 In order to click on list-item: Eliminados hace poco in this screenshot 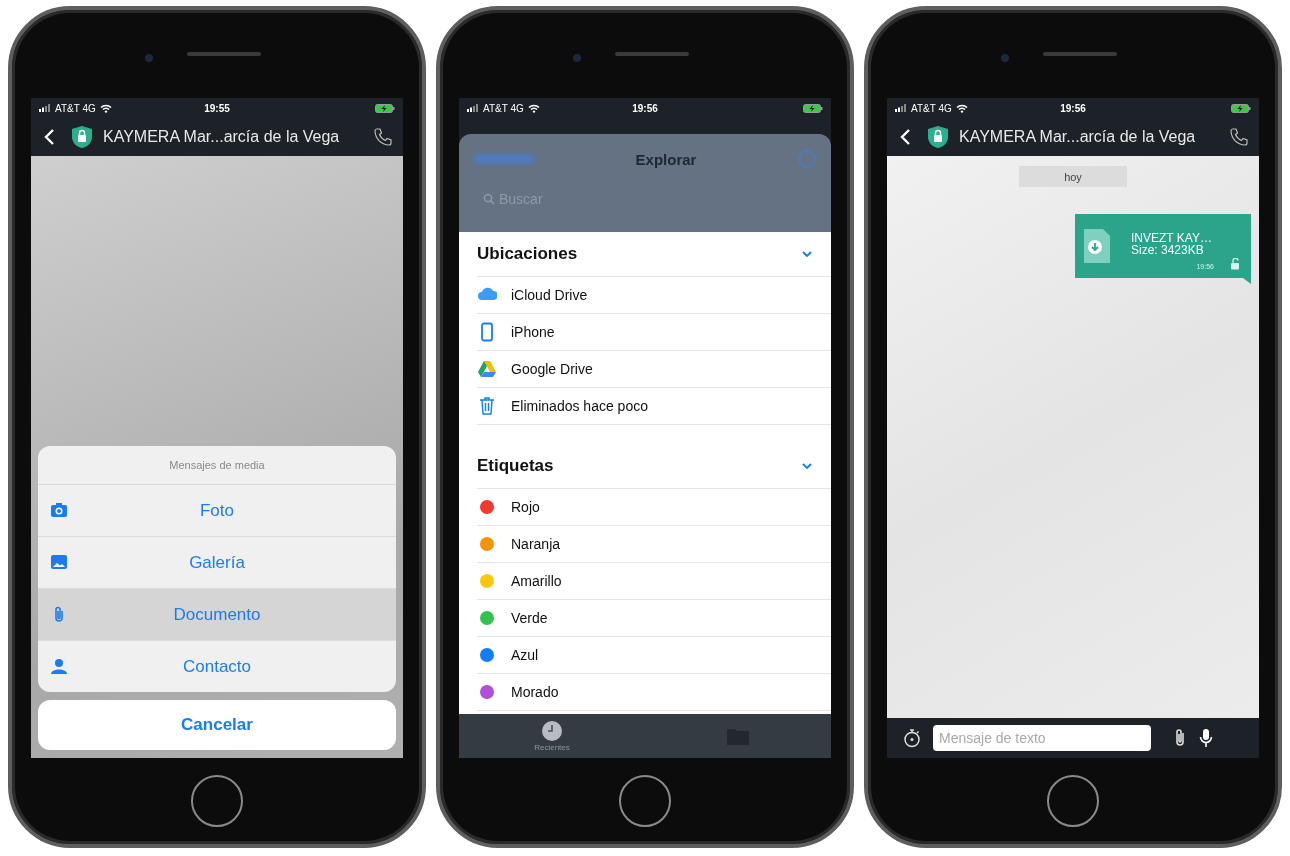, I will do `click(579, 406)`.